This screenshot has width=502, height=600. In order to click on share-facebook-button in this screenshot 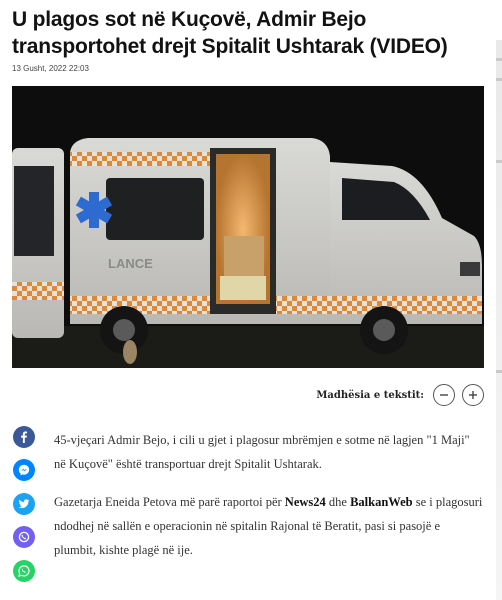, I will do `click(24, 437)`.